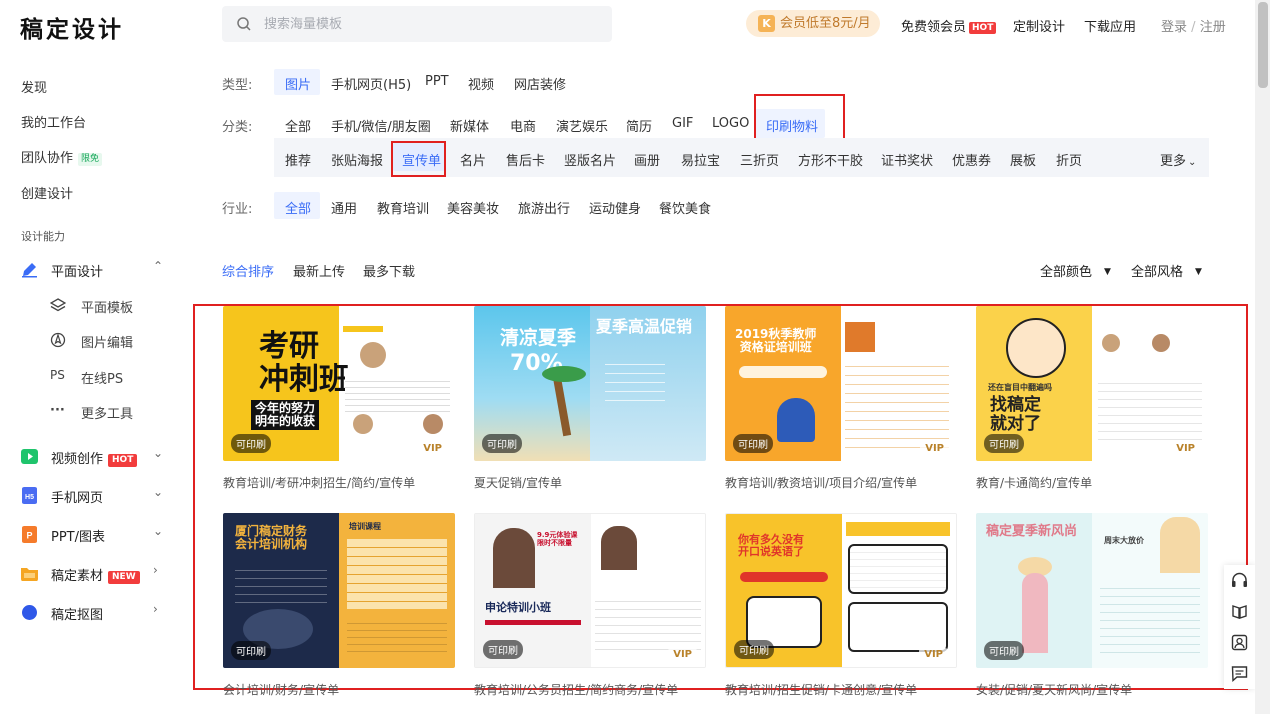 This screenshot has width=1270, height=714. Describe the element at coordinates (481, 83) in the screenshot. I see `type-option-video: 视频` at that location.